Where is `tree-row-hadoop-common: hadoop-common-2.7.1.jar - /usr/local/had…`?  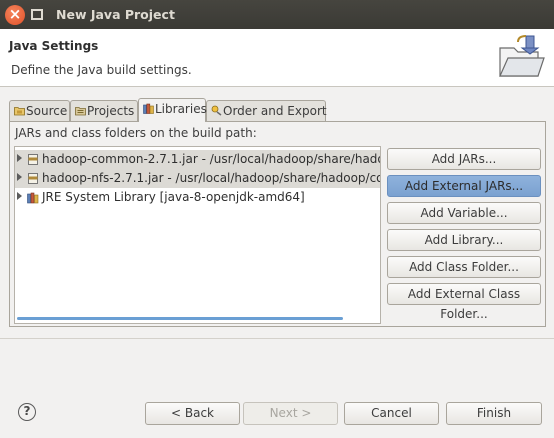 tree-row-hadoop-common: hadoop-common-2.7.1.jar - /usr/local/had… is located at coordinates (198, 159).